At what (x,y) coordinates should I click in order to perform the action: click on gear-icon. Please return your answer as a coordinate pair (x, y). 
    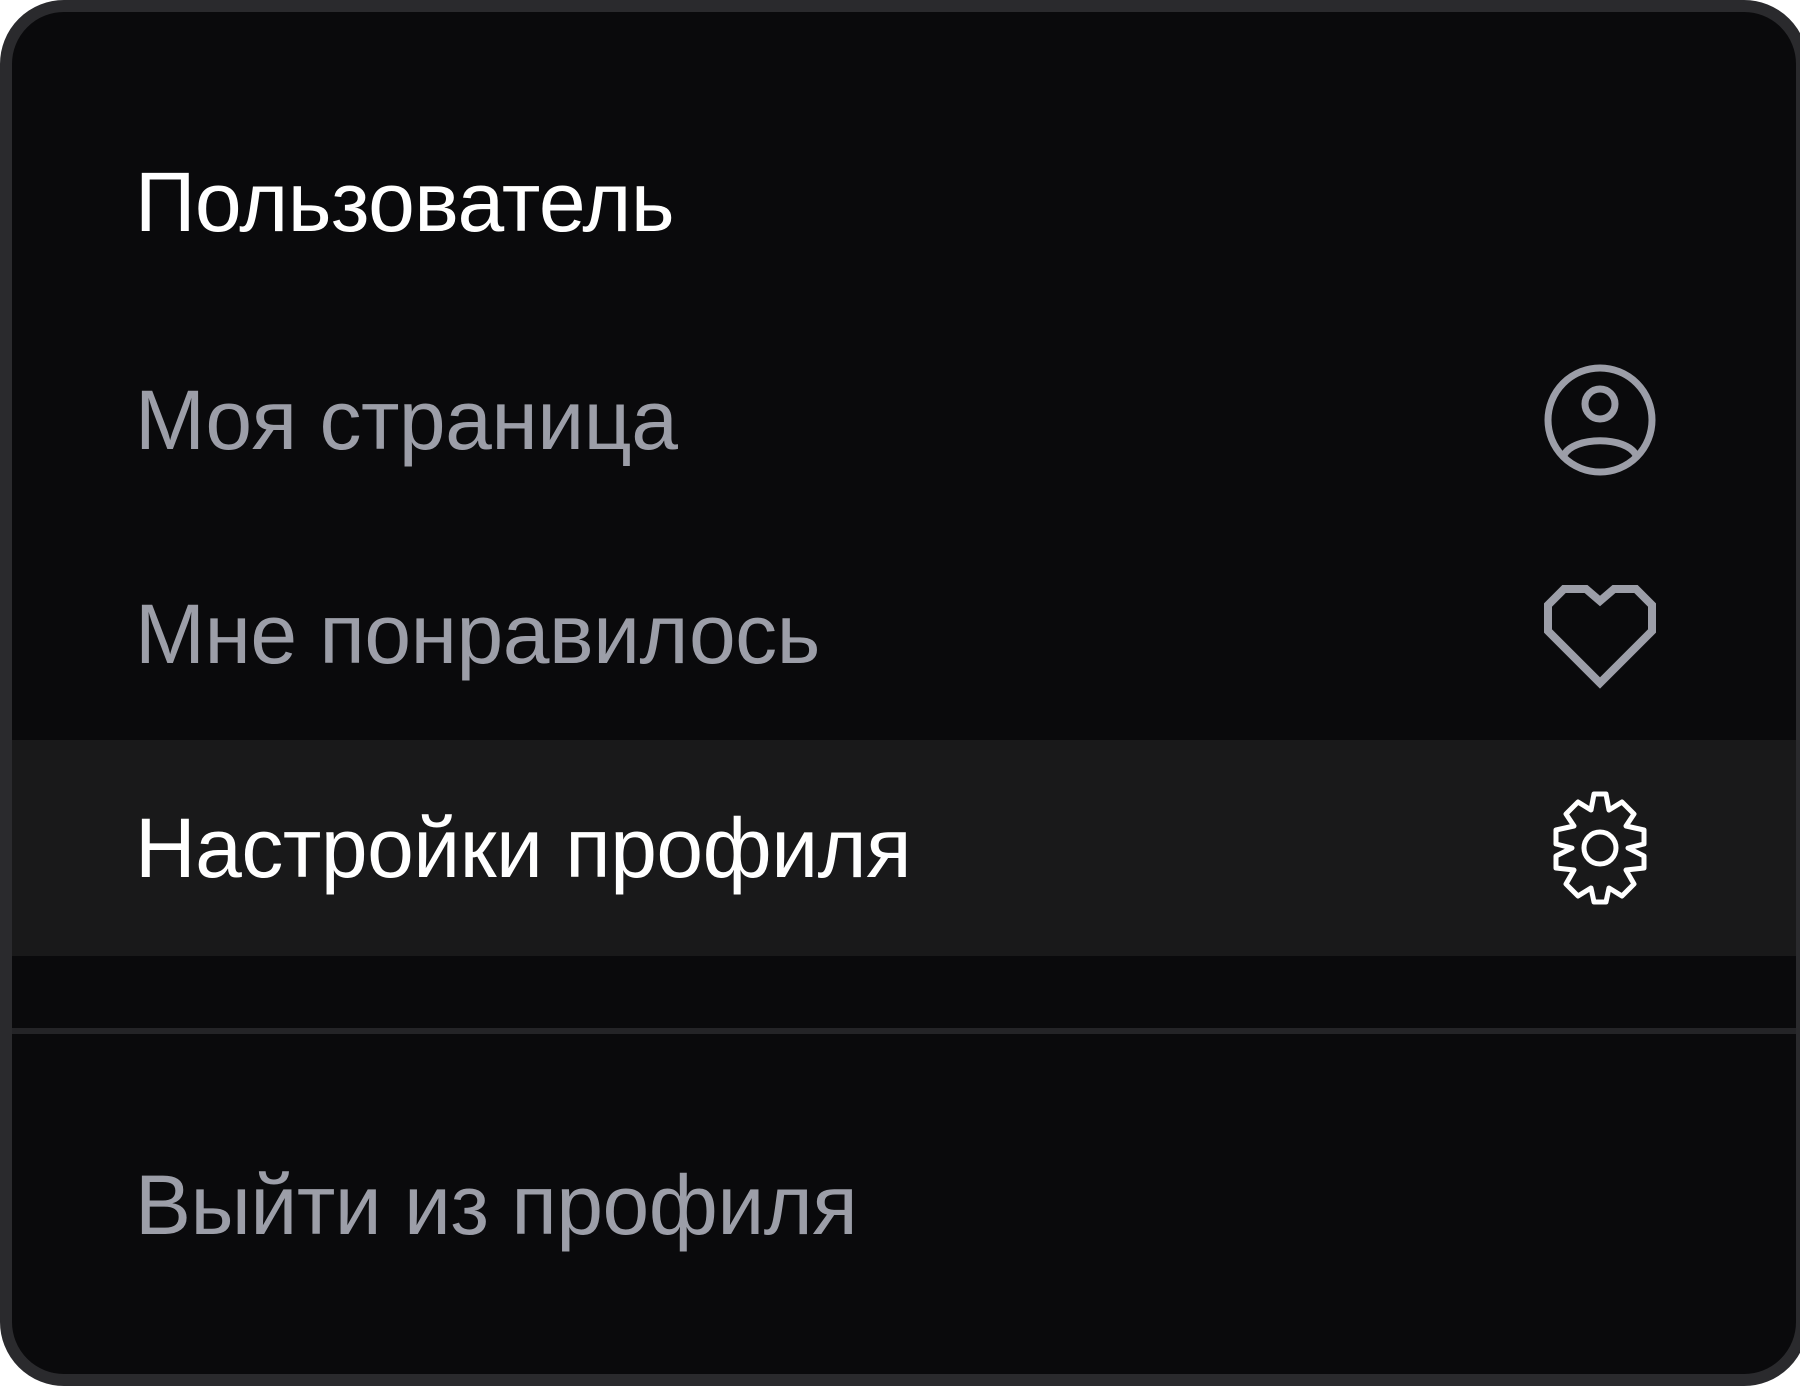
    Looking at the image, I should click on (1600, 848).